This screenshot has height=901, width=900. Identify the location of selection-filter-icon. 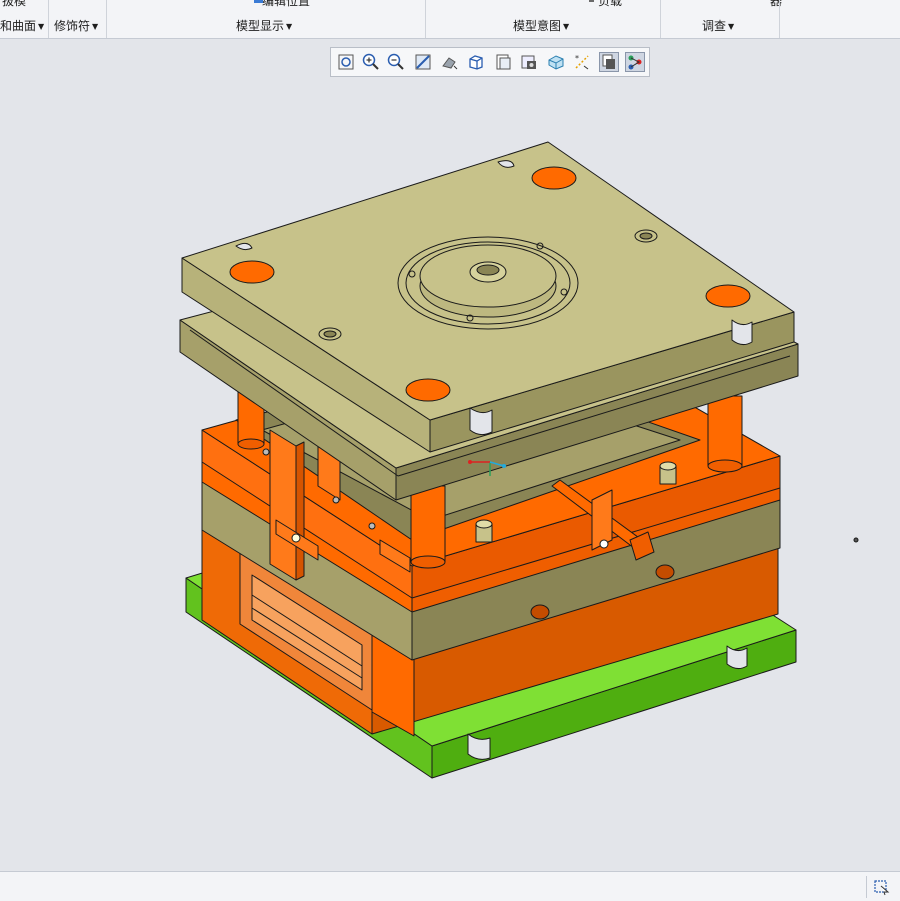
(881, 887).